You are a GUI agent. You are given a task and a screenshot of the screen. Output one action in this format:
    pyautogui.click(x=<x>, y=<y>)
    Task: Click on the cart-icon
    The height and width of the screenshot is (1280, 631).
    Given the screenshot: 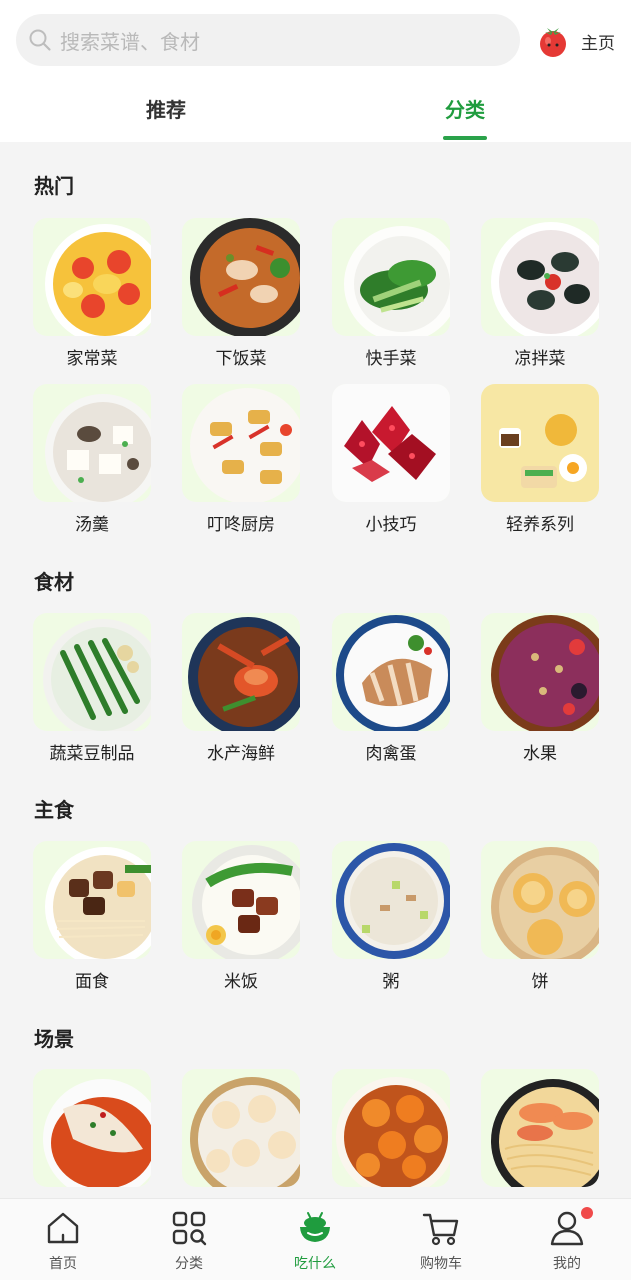 What is the action you would take?
    pyautogui.click(x=440, y=1229)
    